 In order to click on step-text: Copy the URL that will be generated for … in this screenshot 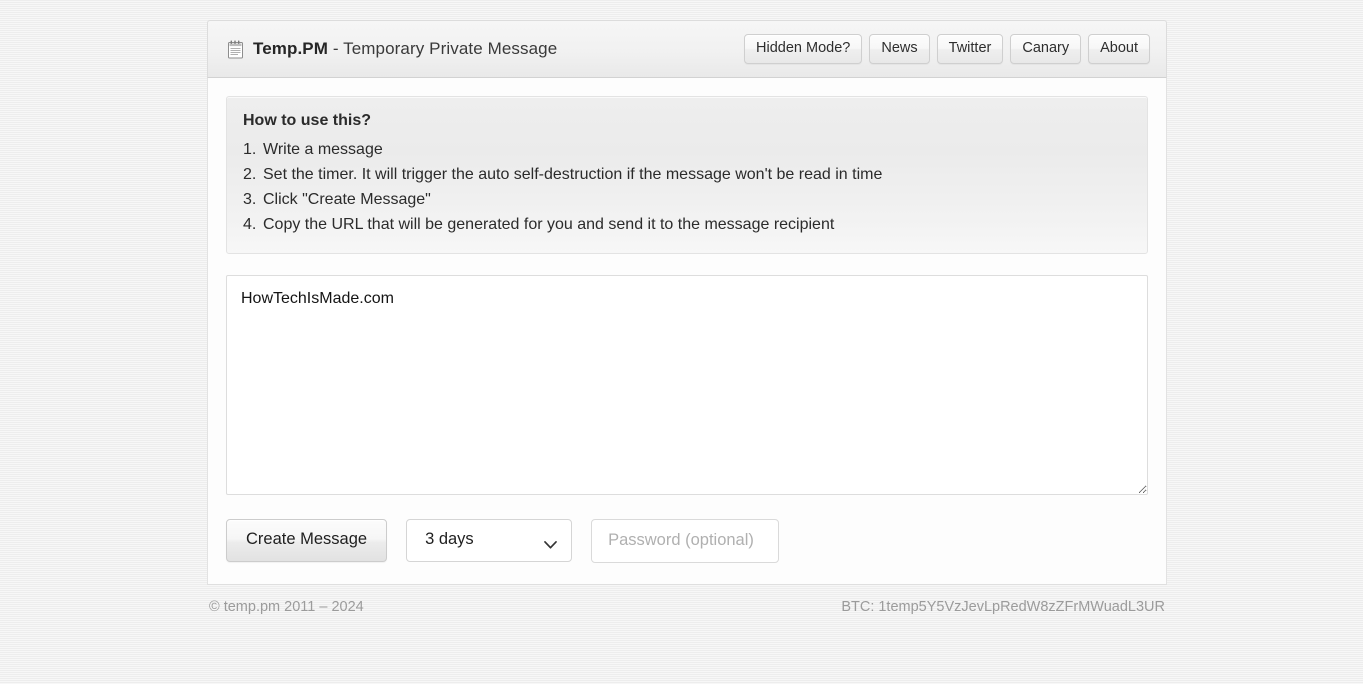, I will do `click(549, 224)`.